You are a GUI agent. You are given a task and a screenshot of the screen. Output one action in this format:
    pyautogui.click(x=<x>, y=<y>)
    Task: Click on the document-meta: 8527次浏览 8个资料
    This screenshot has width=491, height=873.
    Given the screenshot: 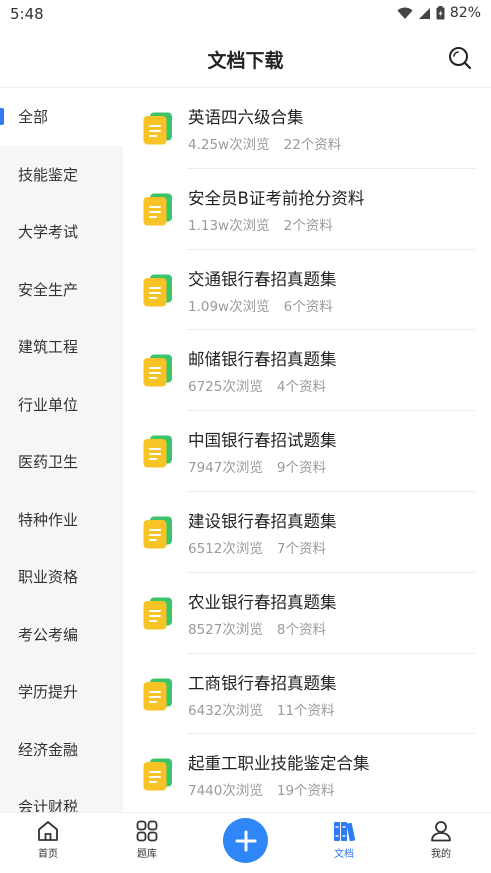 What is the action you would take?
    pyautogui.click(x=257, y=628)
    